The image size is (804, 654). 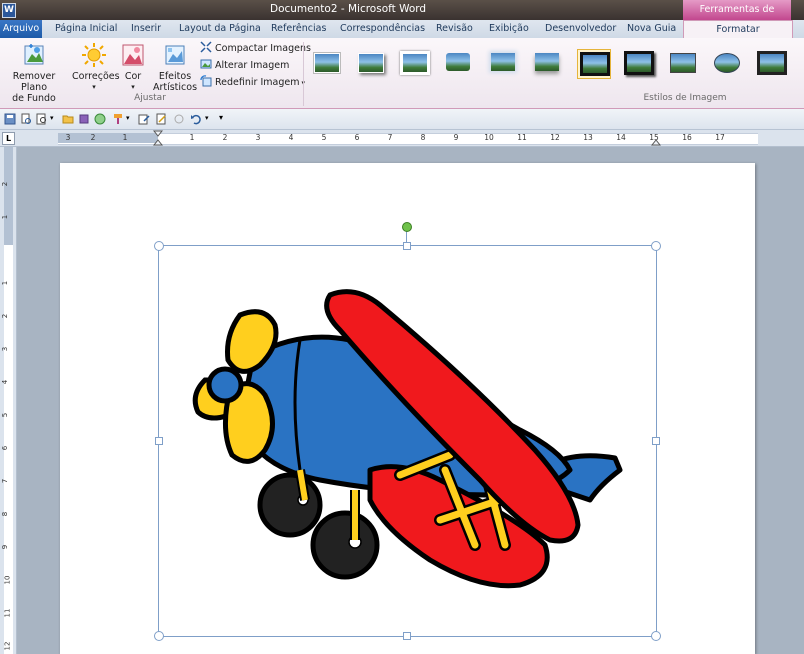 What do you see at coordinates (9, 10) in the screenshot?
I see `word-app-icon: W` at bounding box center [9, 10].